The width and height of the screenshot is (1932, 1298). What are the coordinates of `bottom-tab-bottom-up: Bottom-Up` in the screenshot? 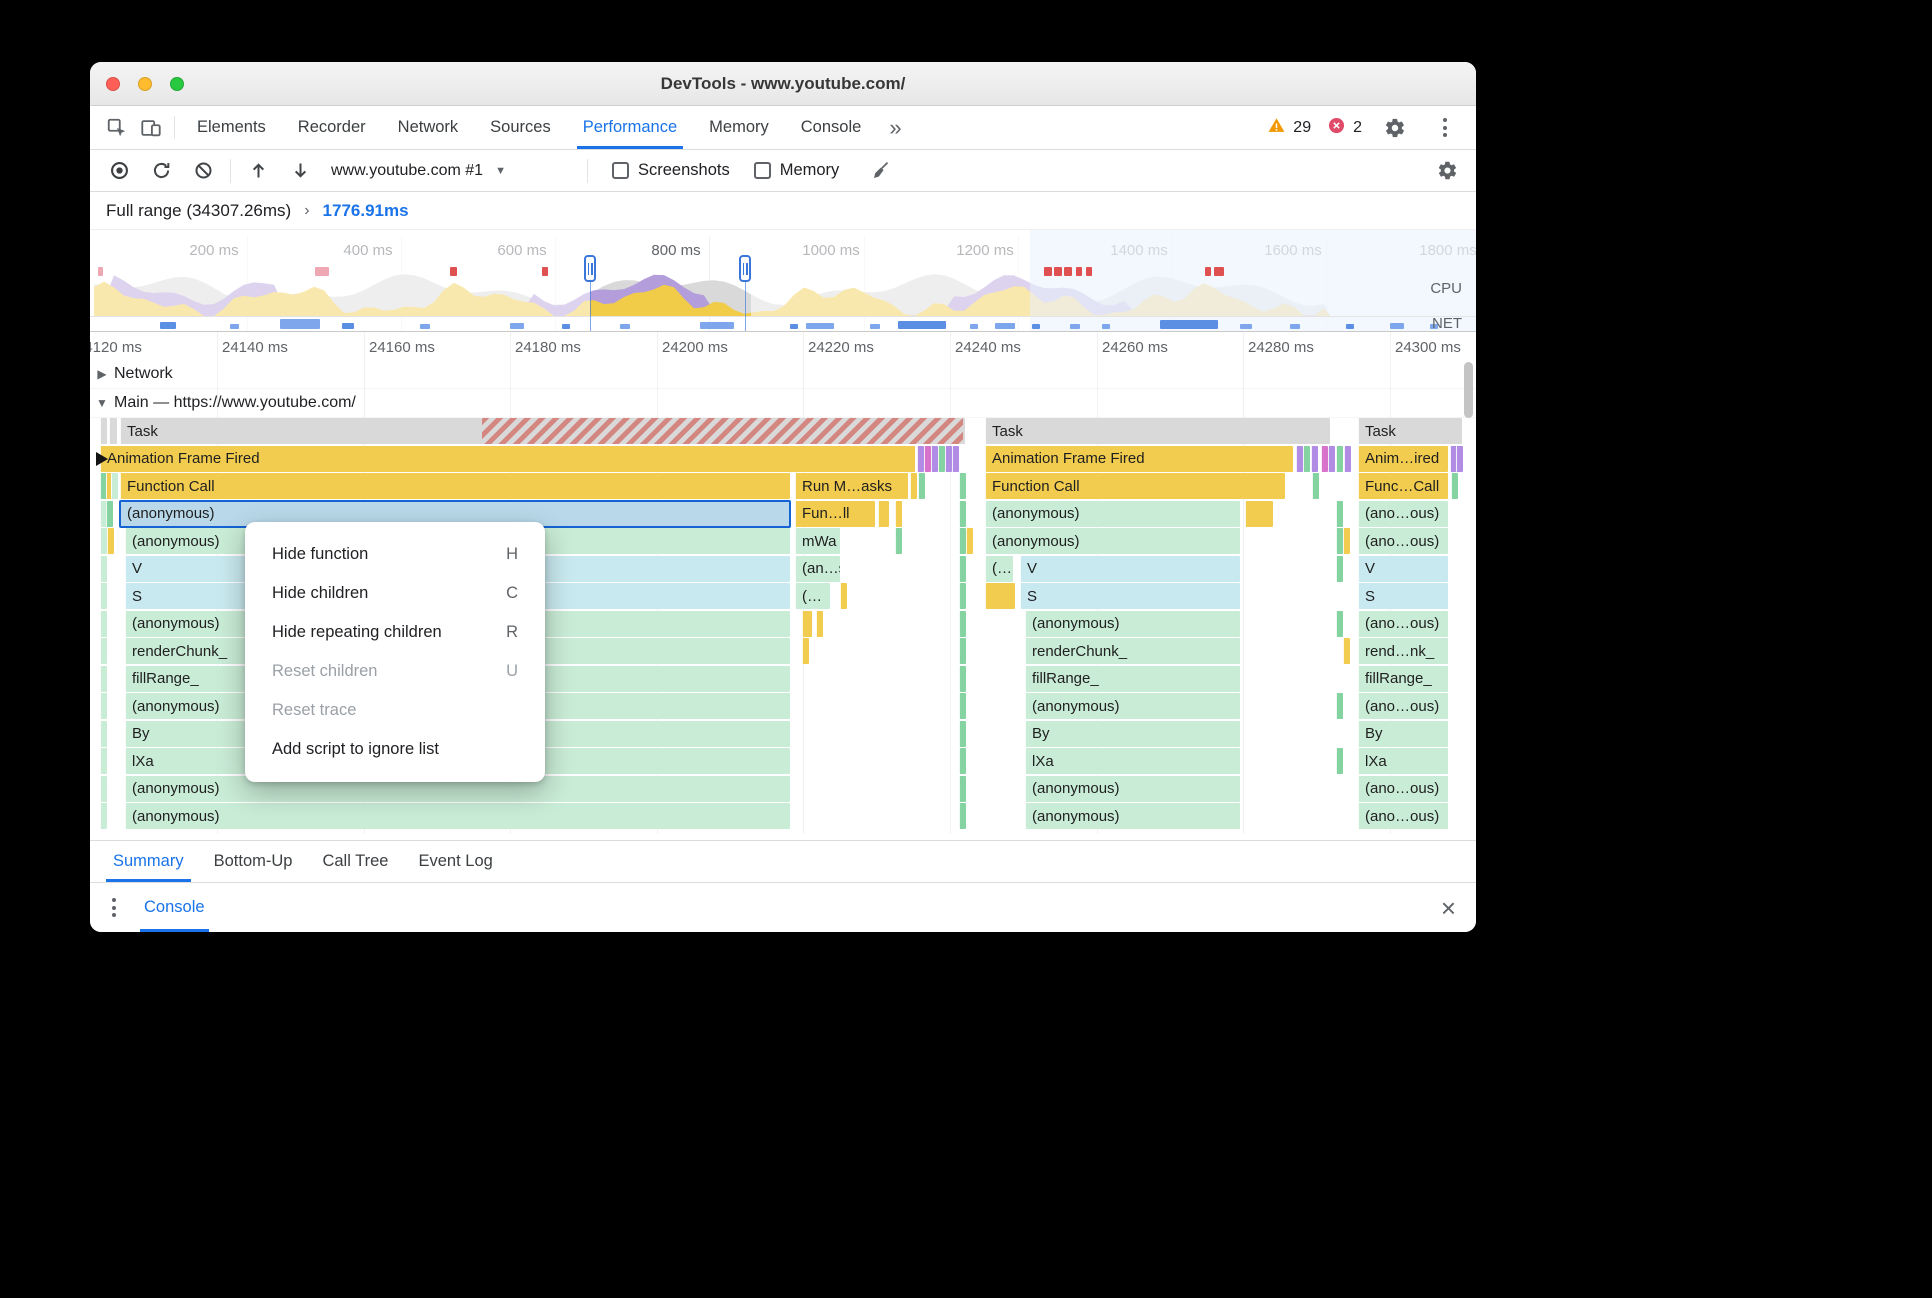 It's located at (253, 861).